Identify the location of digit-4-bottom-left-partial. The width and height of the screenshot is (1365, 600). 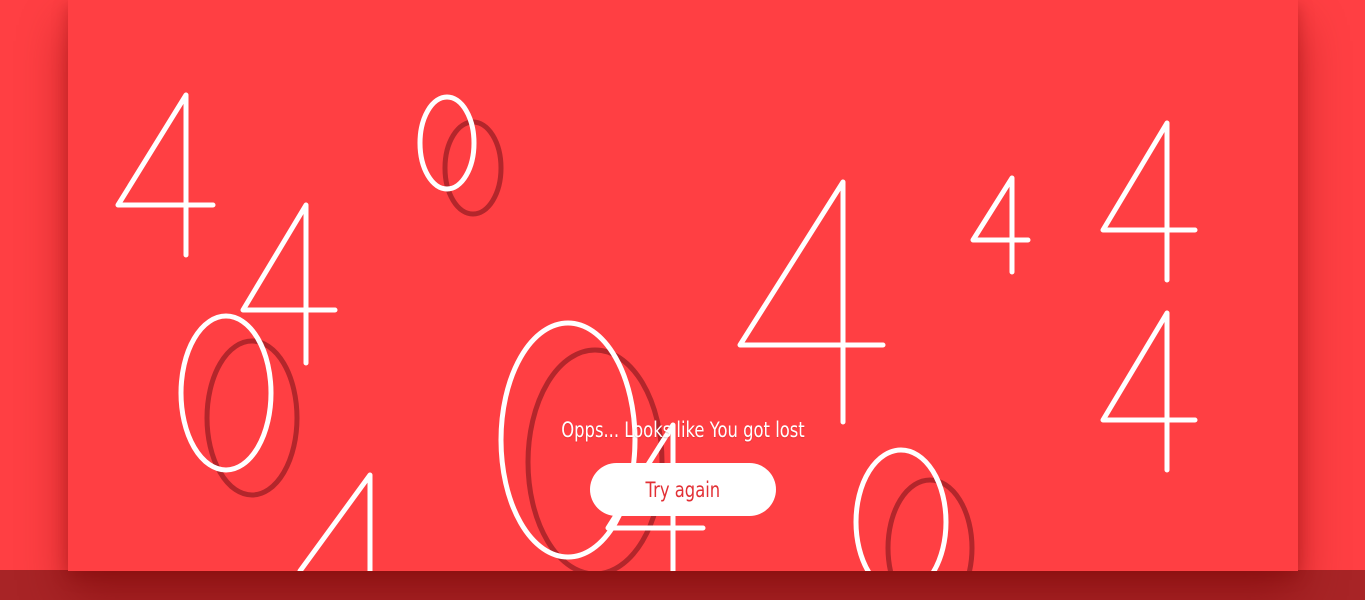
(335, 521).